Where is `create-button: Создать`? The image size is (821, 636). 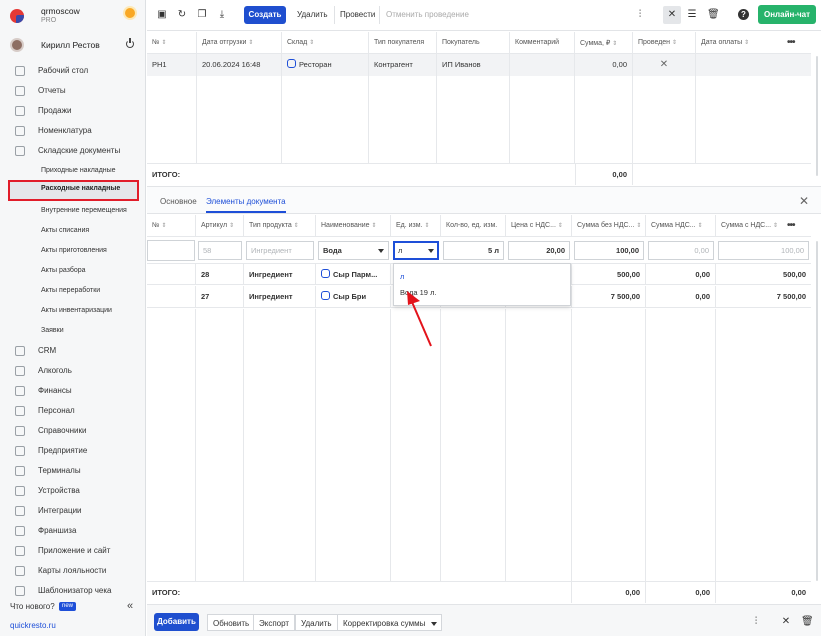
create-button: Создать is located at coordinates (265, 15).